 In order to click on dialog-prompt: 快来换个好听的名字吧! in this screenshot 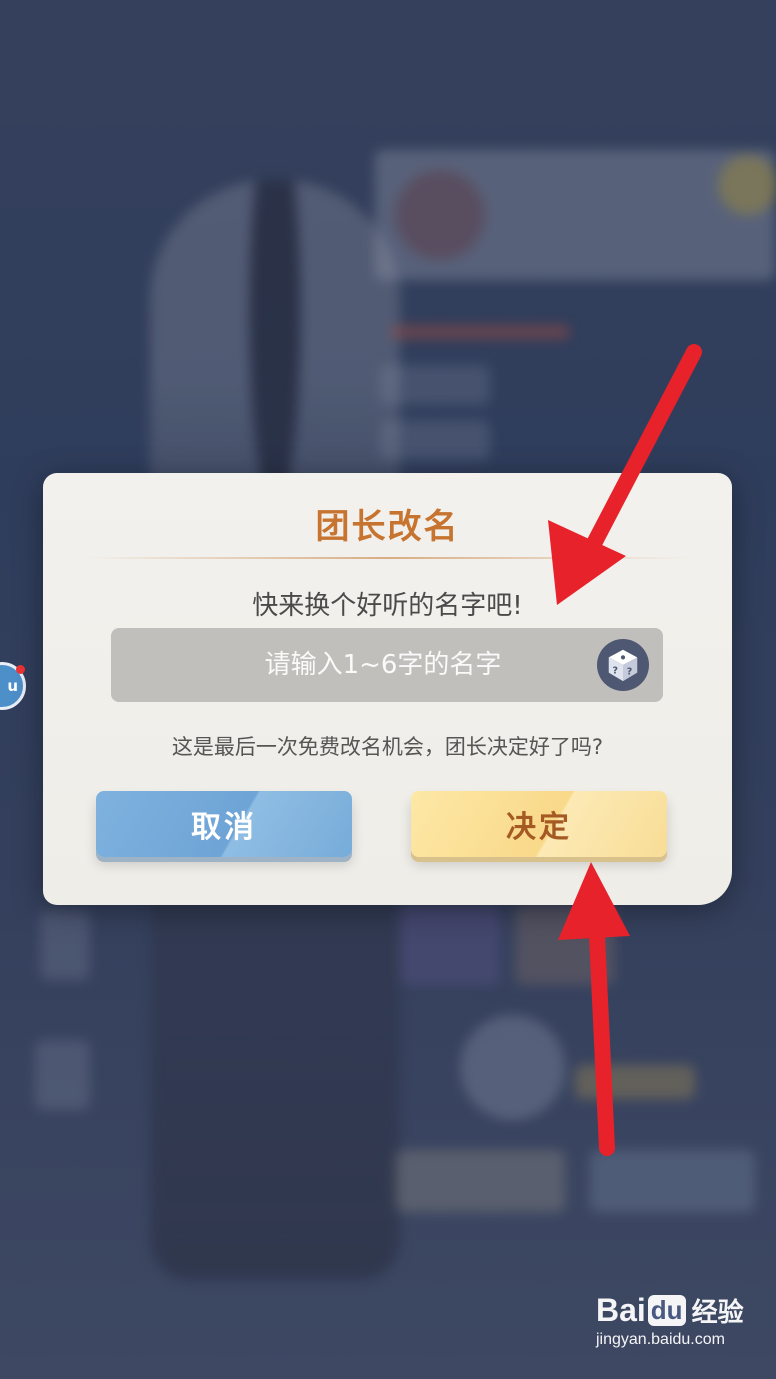, I will do `click(387, 606)`.